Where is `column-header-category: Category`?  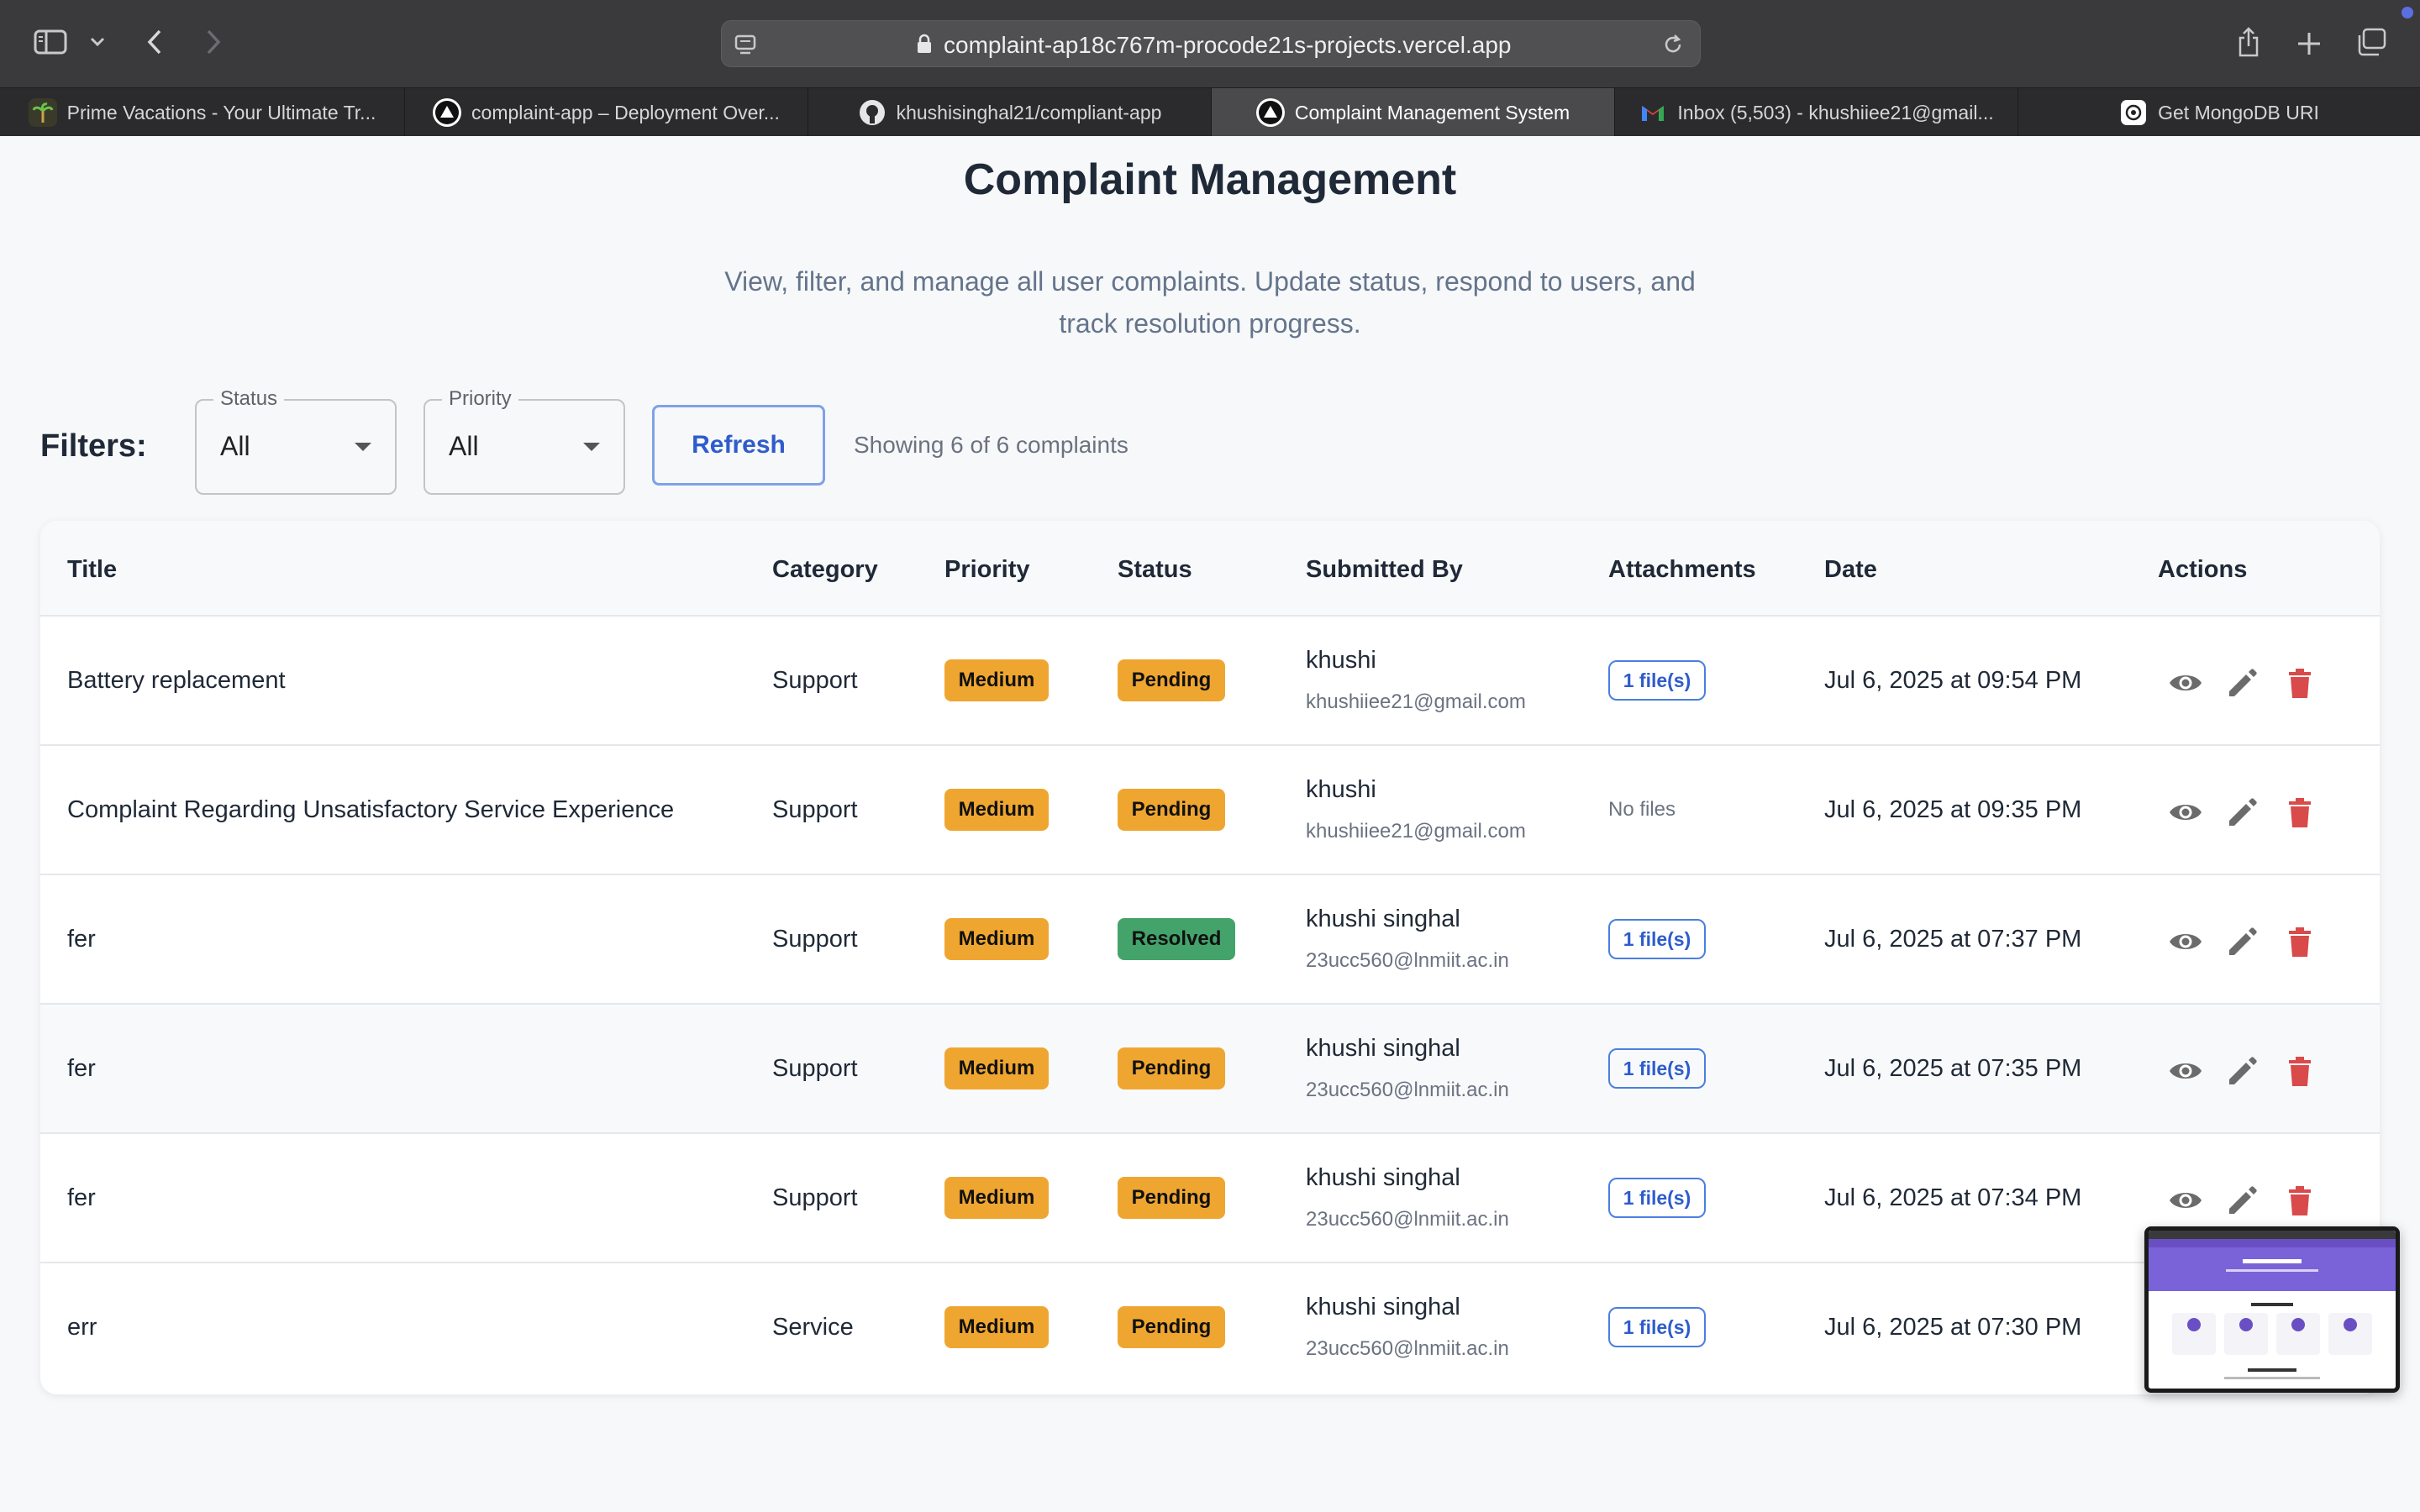 column-header-category: Category is located at coordinates (825, 570).